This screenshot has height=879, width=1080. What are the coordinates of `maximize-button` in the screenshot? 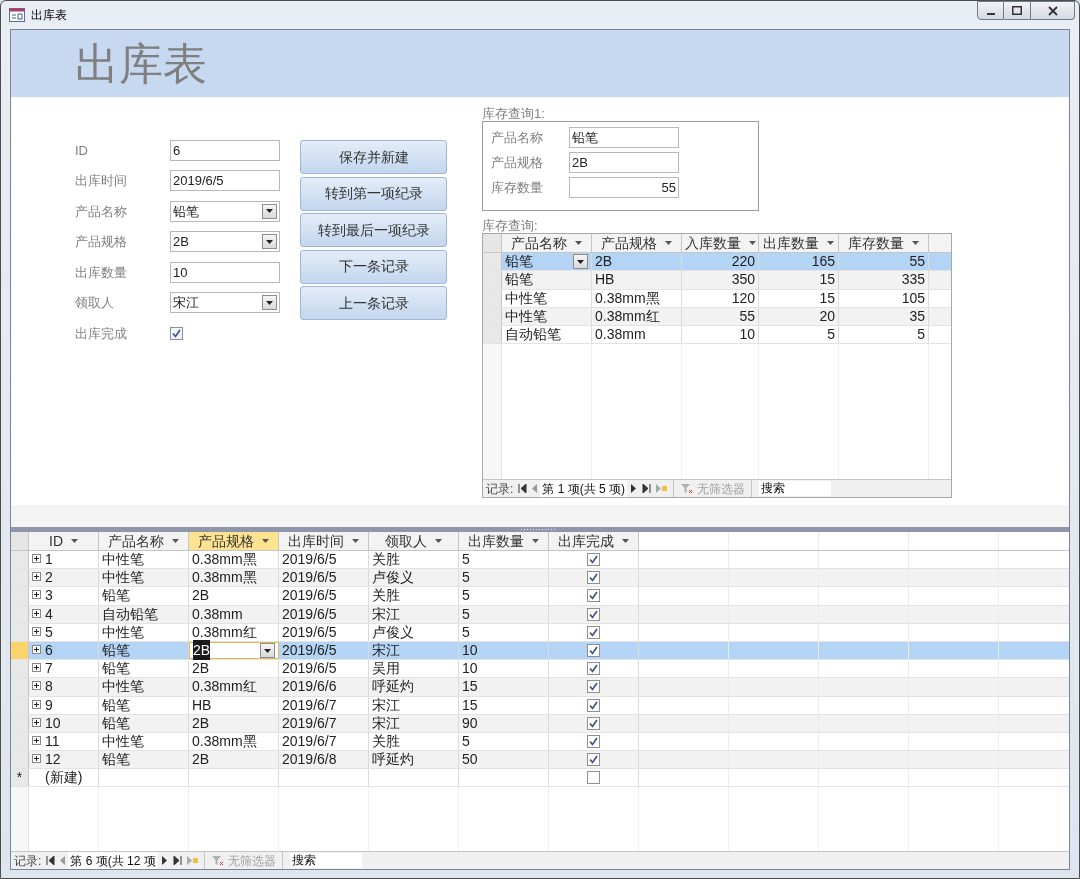 It's located at (1017, 10).